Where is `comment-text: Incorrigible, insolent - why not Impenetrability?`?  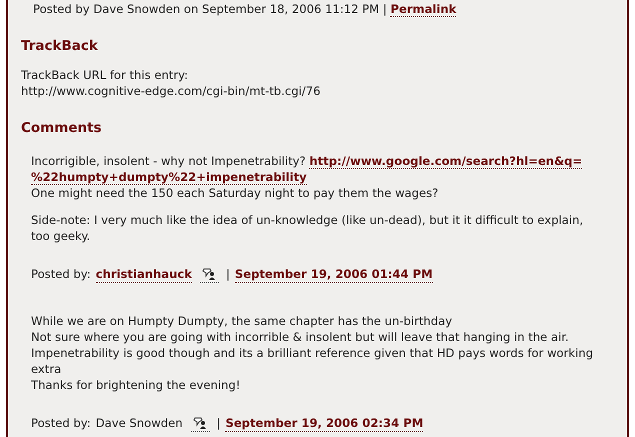
comment-text: Incorrigible, insolent - why not Impenetrability? is located at coordinates (168, 161).